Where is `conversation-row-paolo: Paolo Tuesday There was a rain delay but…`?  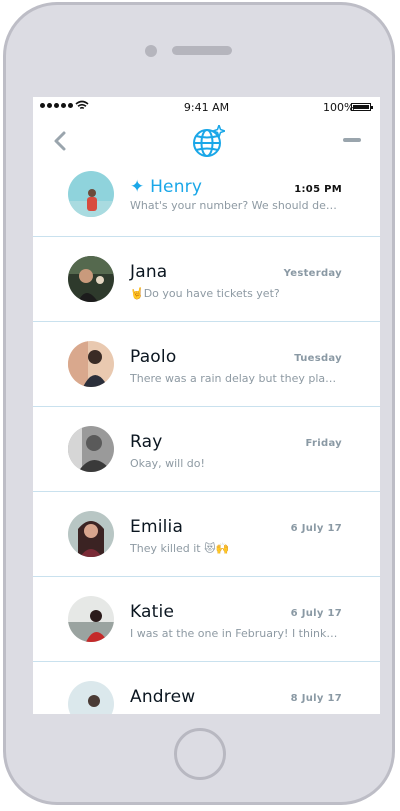 conversation-row-paolo: Paolo Tuesday There was a rain delay but… is located at coordinates (206, 364).